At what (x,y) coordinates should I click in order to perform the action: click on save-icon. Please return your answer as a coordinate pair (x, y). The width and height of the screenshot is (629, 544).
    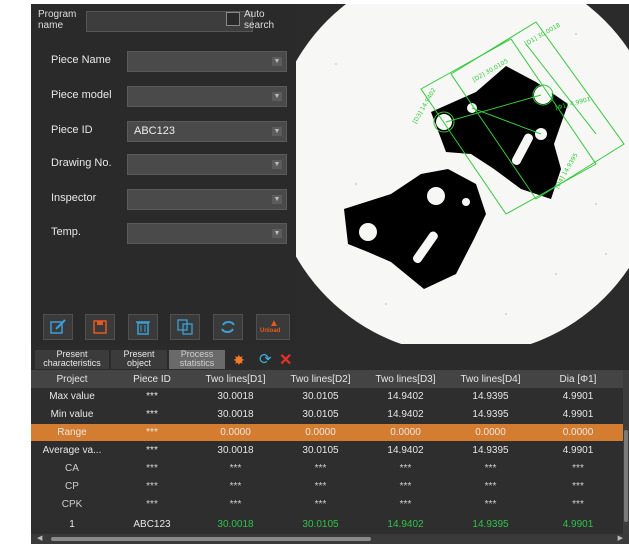
    Looking at the image, I should click on (100, 327).